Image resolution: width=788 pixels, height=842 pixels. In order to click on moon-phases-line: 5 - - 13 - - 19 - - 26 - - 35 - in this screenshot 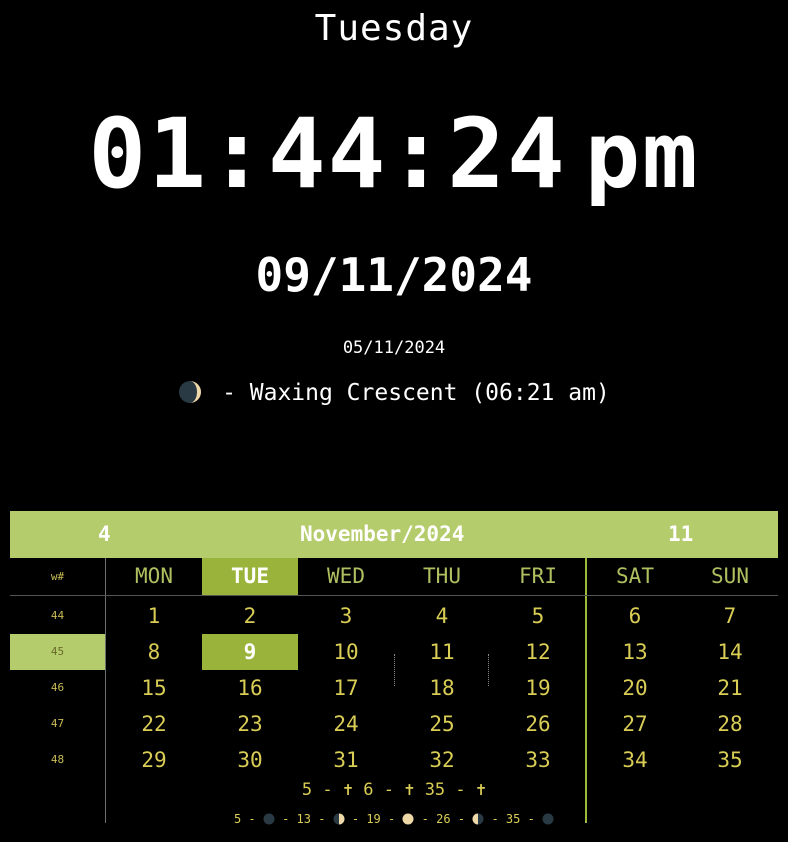, I will do `click(394, 819)`.